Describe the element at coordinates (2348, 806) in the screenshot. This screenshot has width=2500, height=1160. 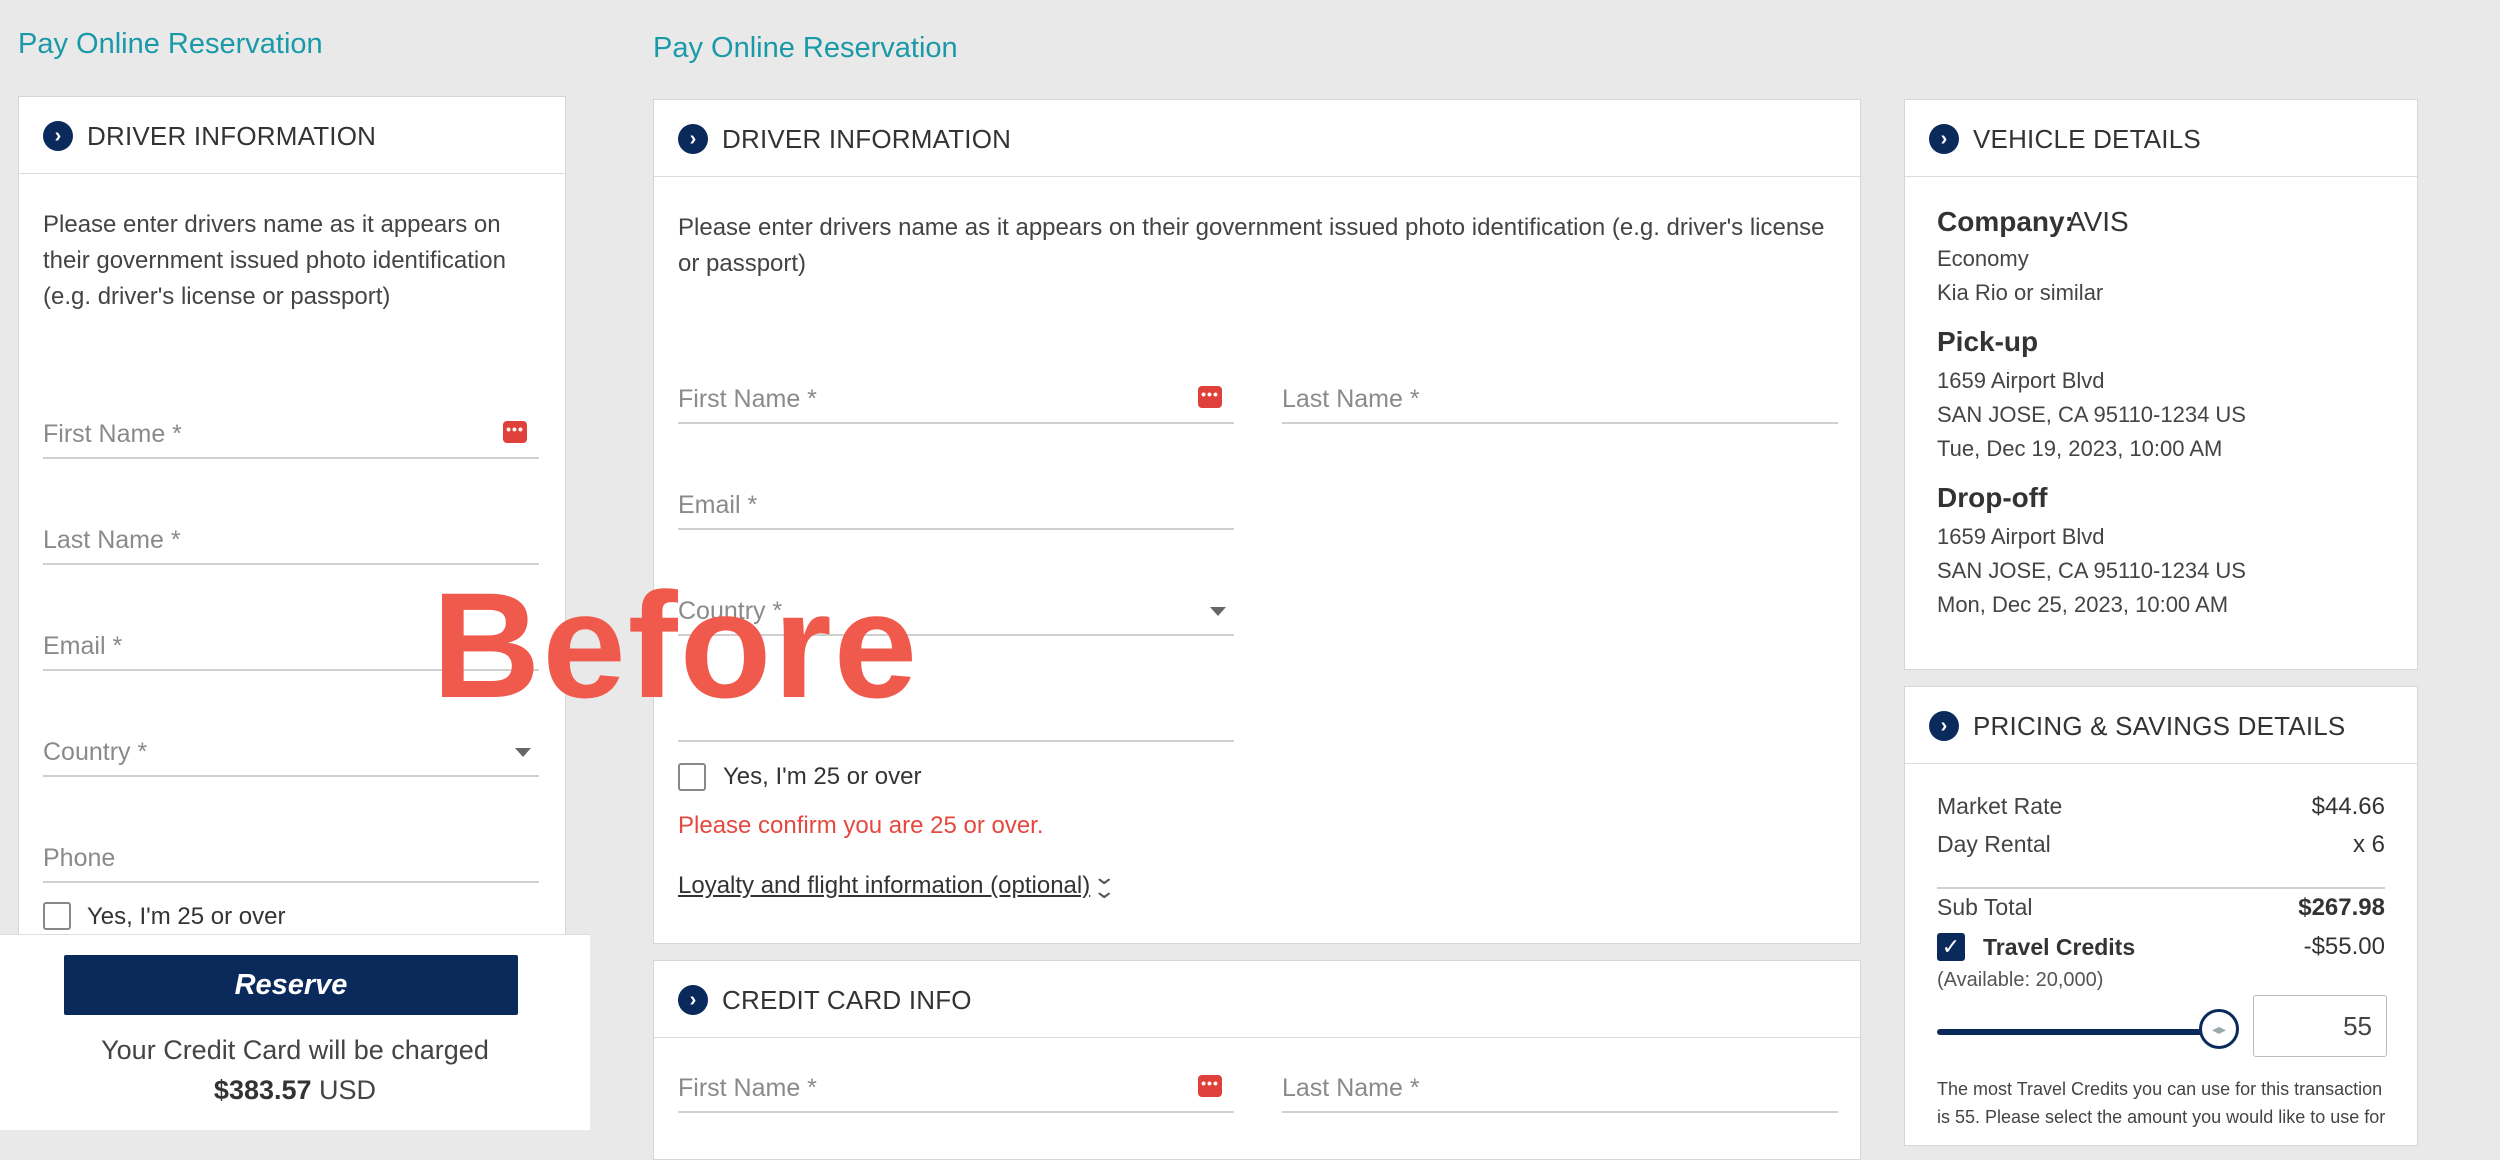
I see `market-rate-value: $44.66` at that location.